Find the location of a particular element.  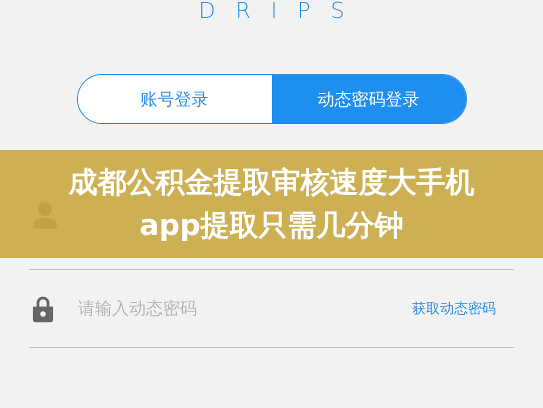

banner-title: 成都公积金提取审核速度大手机app提取只需几分钟 is located at coordinates (271, 204).